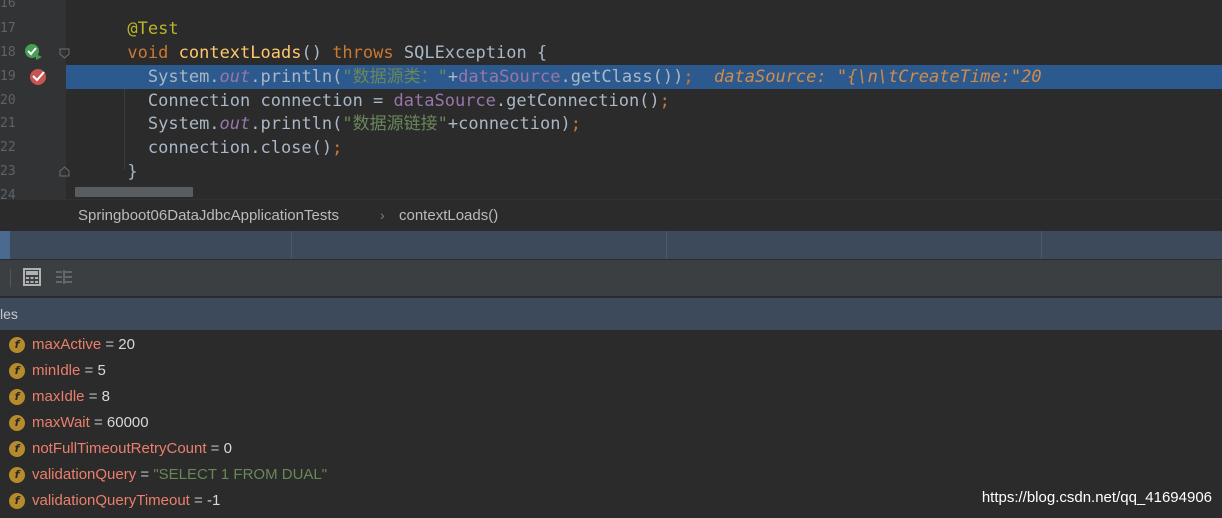 The width and height of the screenshot is (1222, 518). What do you see at coordinates (38, 77) in the screenshot?
I see `breakpoint-icon` at bounding box center [38, 77].